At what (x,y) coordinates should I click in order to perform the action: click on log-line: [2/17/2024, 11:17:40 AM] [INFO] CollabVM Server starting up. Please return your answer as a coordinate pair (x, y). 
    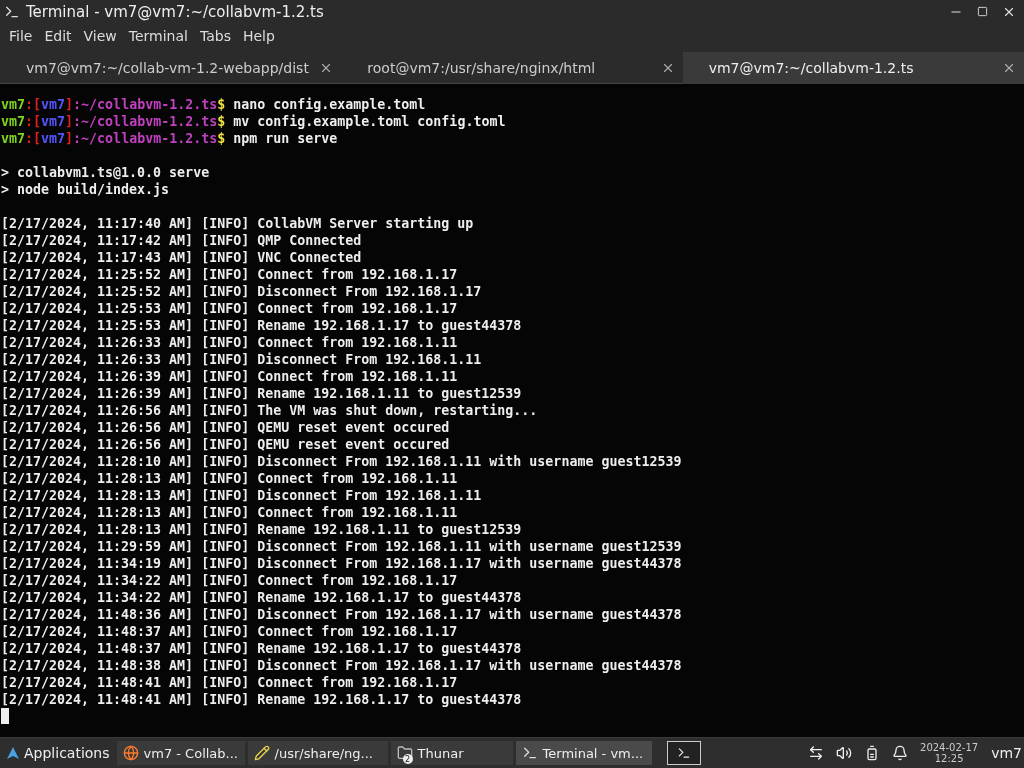
    Looking at the image, I should click on (238, 223).